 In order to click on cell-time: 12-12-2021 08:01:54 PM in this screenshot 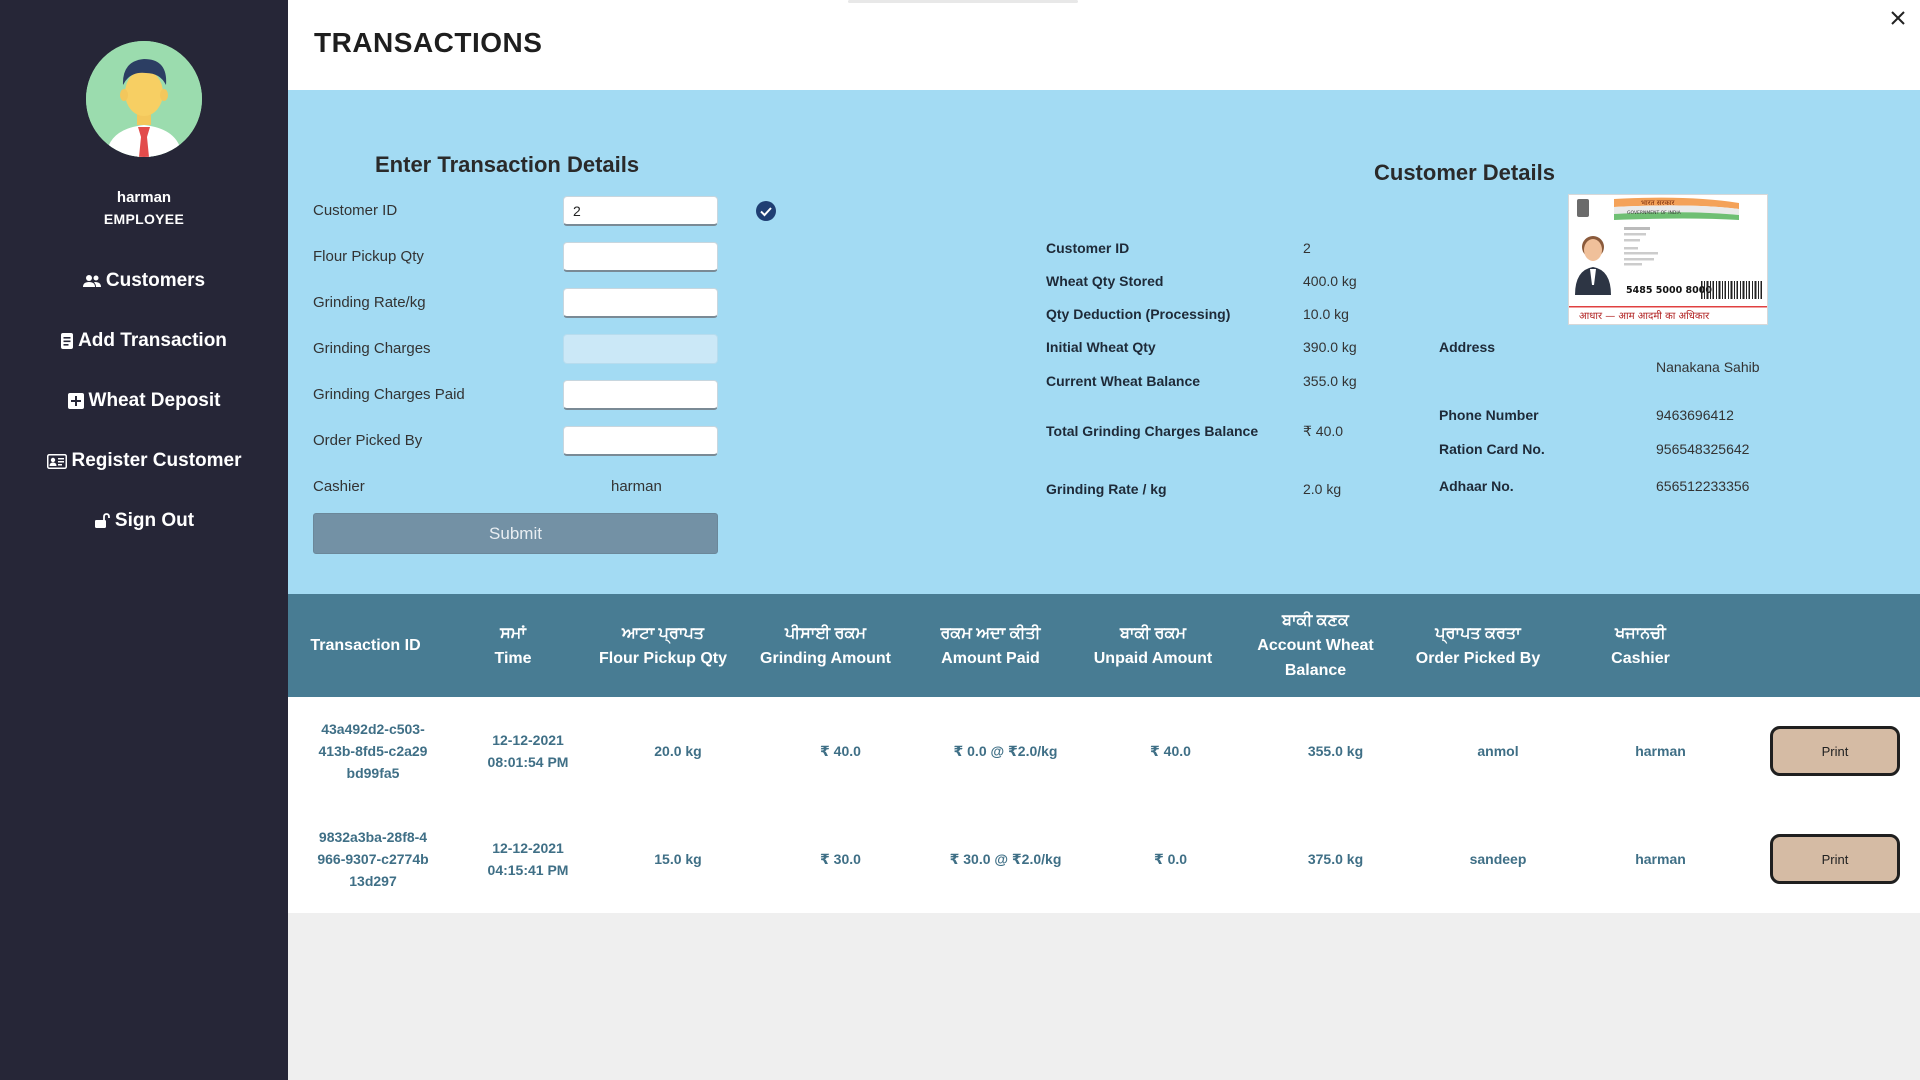, I will do `click(528, 751)`.